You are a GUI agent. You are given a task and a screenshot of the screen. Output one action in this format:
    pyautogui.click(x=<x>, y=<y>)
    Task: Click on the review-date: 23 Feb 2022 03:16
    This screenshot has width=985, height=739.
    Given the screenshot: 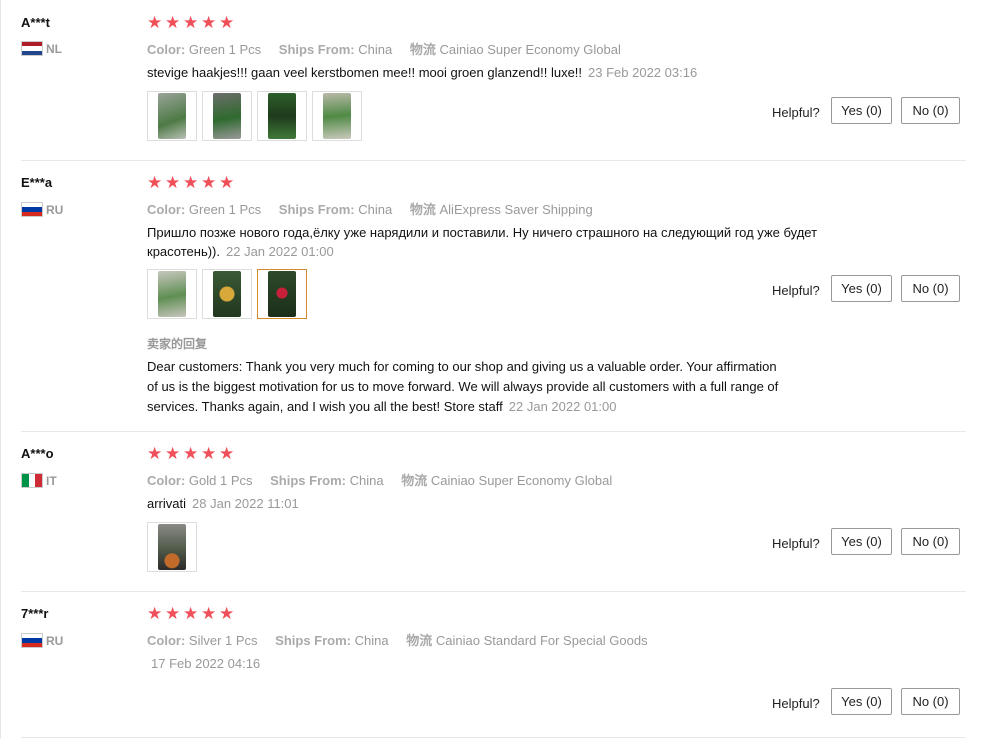 What is the action you would take?
    pyautogui.click(x=643, y=72)
    